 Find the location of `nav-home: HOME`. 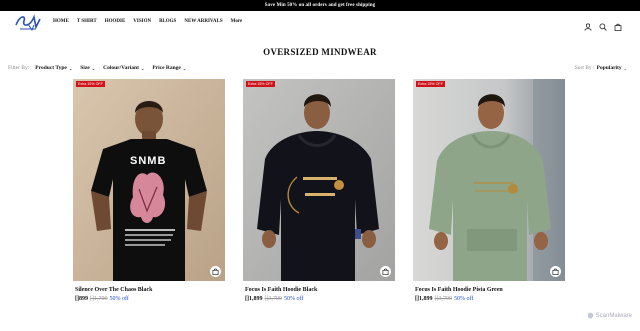

nav-home: HOME is located at coordinates (61, 21).